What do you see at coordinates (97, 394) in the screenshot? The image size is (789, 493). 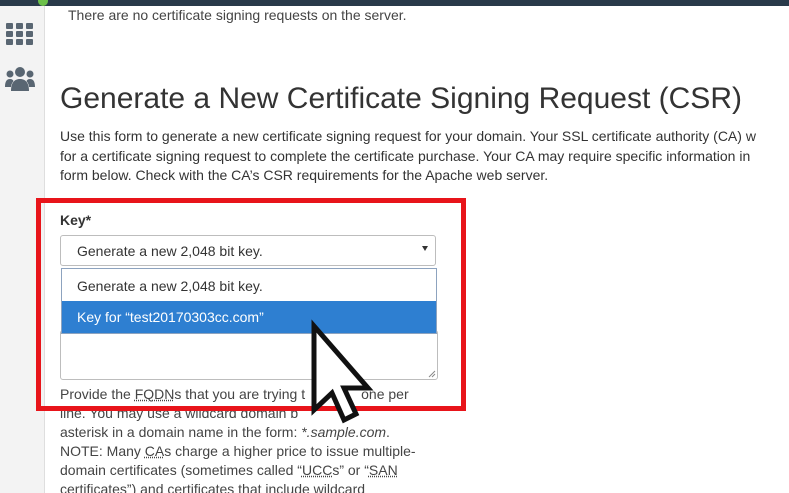 I see `help-text: Provide the` at bounding box center [97, 394].